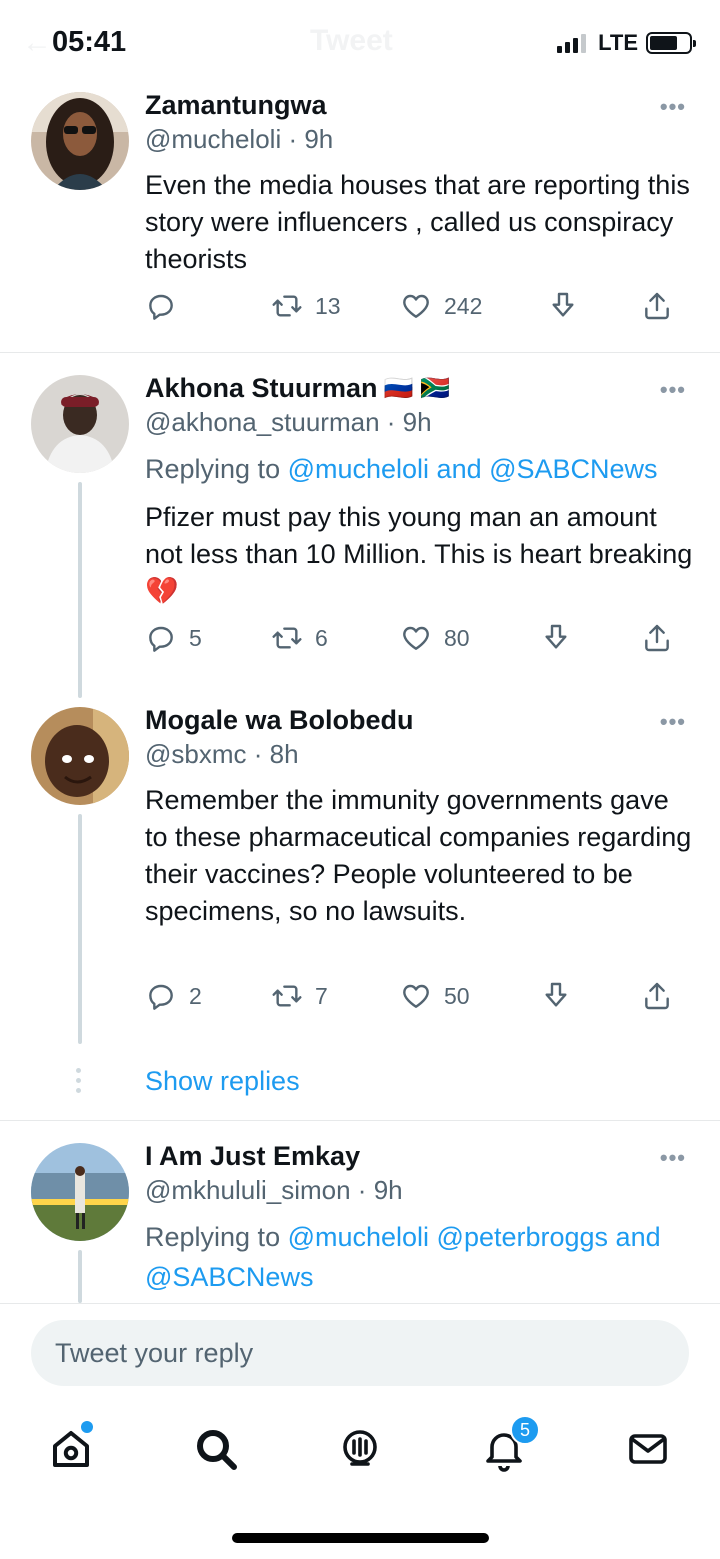 The image size is (720, 1559). Describe the element at coordinates (87, 1427) in the screenshot. I see `home-new-dot` at that location.